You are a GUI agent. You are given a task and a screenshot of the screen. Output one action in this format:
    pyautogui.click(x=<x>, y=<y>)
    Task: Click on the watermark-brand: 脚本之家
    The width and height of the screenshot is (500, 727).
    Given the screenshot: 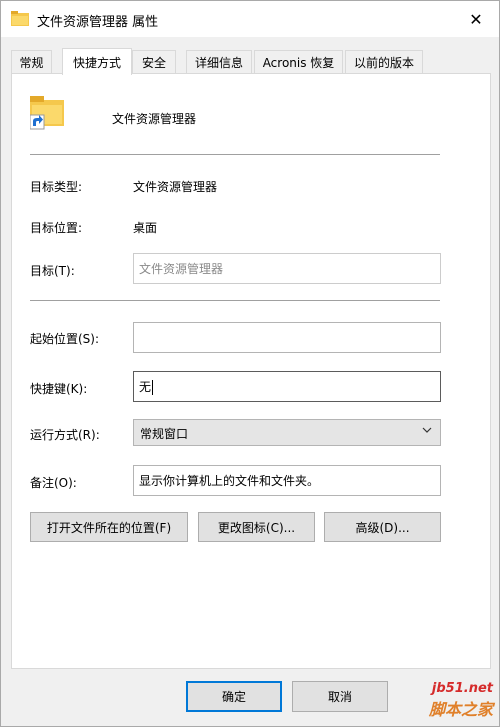 What is the action you would take?
    pyautogui.click(x=460, y=709)
    